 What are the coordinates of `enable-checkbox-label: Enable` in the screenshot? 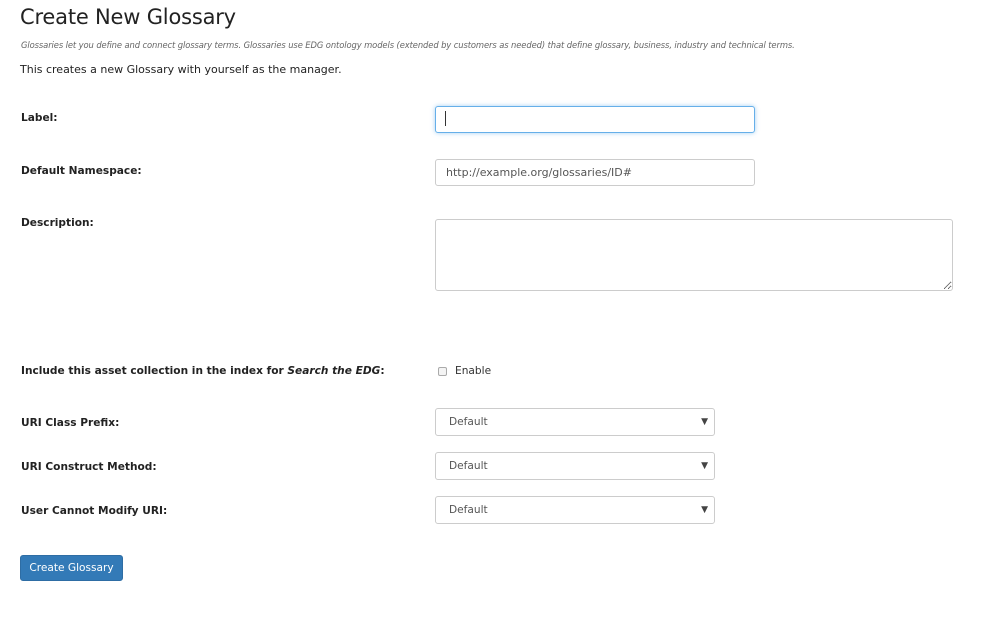 It's located at (473, 371).